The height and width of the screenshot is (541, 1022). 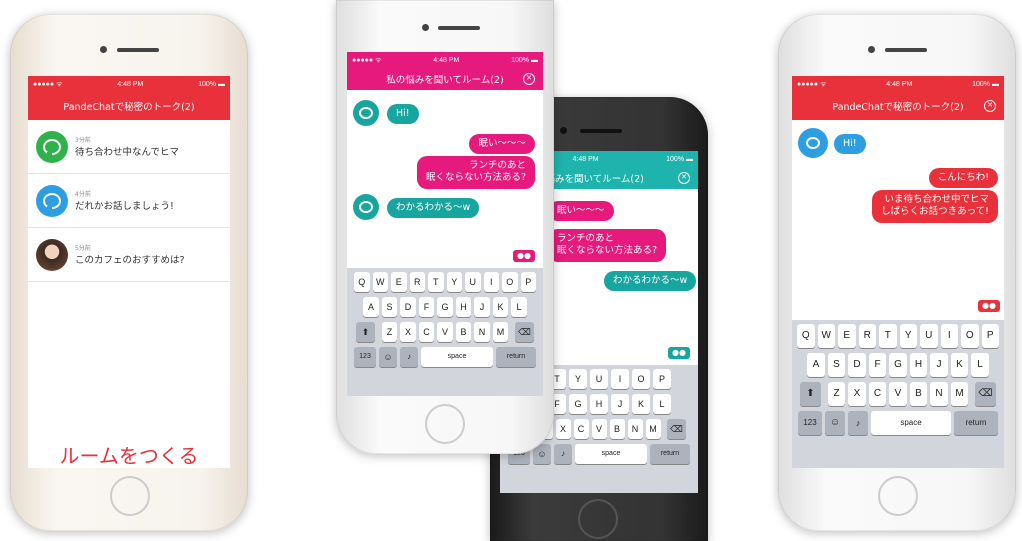 I want to click on room-item: 5分前 このカフェのおすすめは?, so click(x=129, y=255).